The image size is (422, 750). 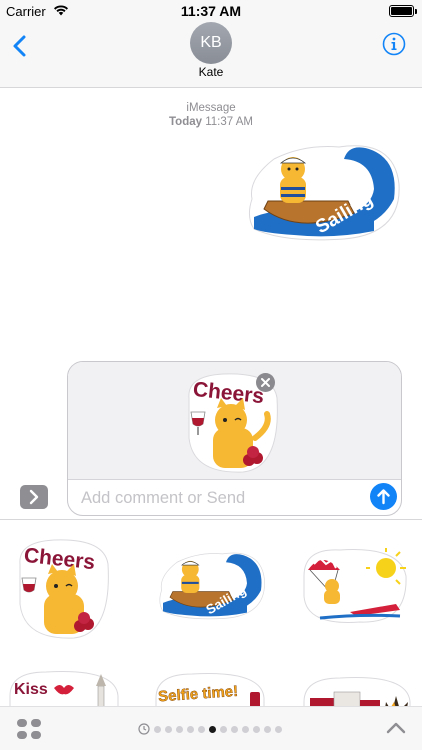 What do you see at coordinates (144, 729) in the screenshot?
I see `recents-clock-icon` at bounding box center [144, 729].